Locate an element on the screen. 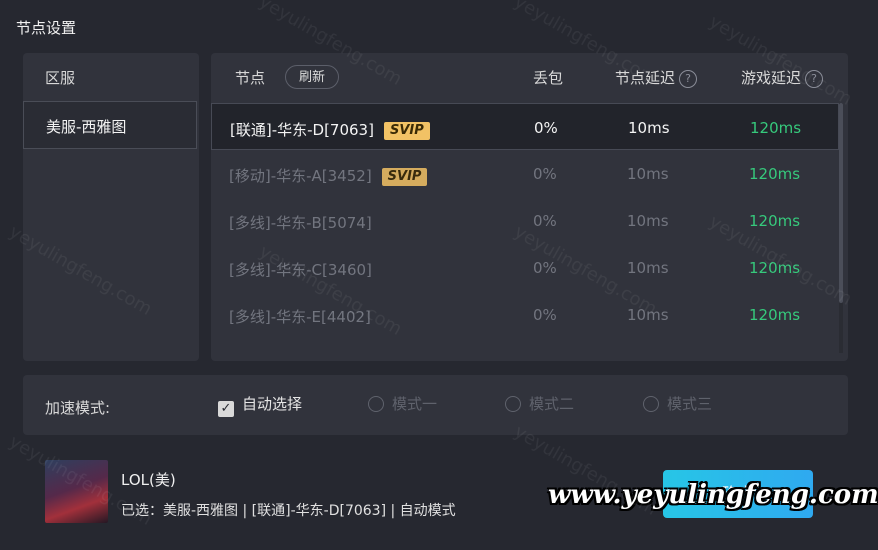  node-latency-column-header: 节点延迟? is located at coordinates (656, 77).